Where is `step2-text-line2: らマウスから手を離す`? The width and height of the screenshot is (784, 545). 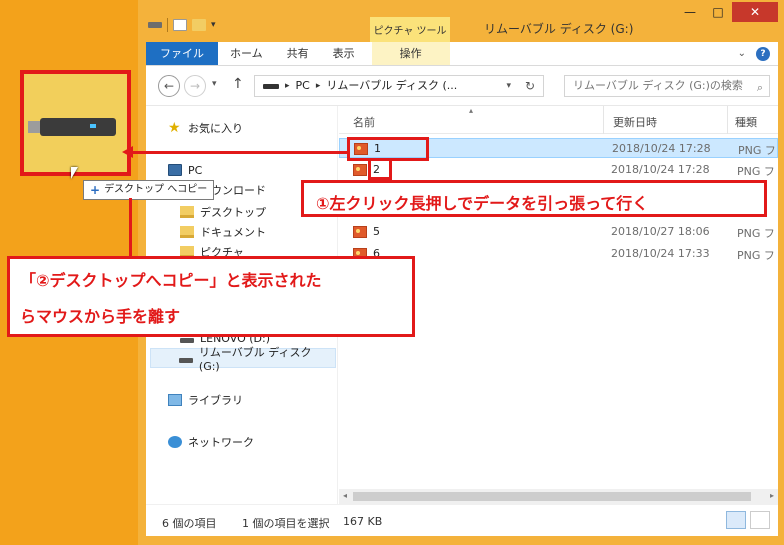 step2-text-line2: らマウスから手を離す is located at coordinates (100, 316).